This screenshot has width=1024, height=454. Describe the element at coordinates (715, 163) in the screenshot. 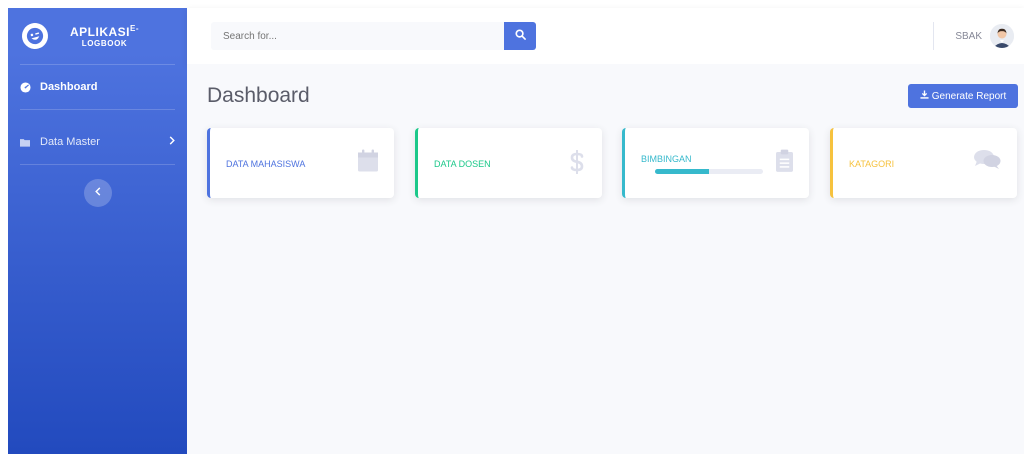

I see `card-bimbingan: BIMBINGAN` at that location.